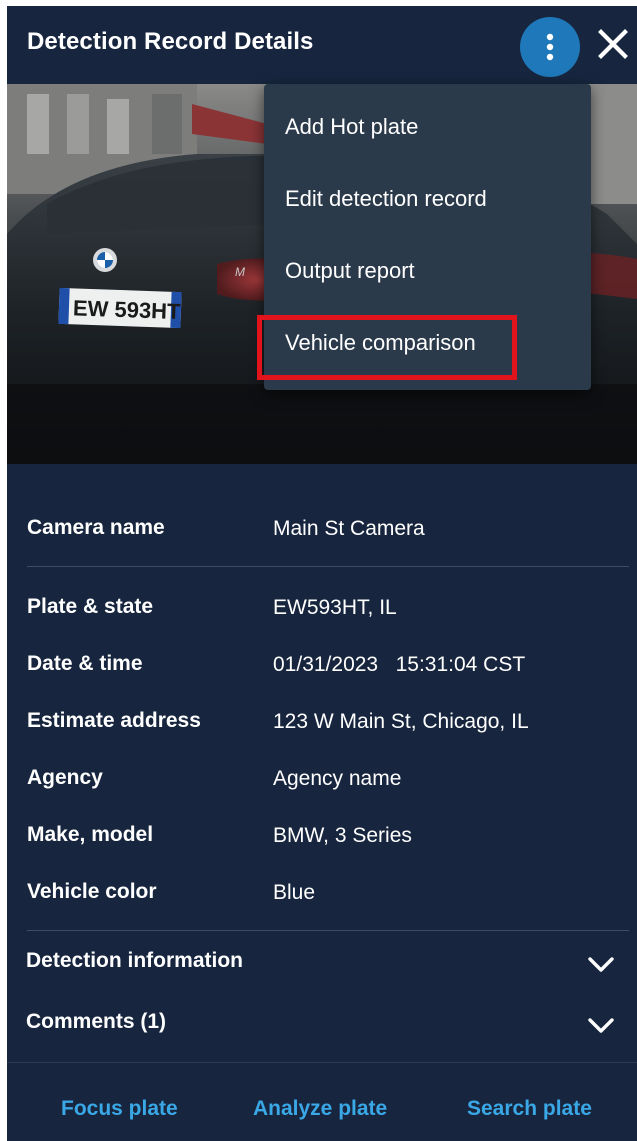  What do you see at coordinates (92, 891) in the screenshot?
I see `detail-label: Vehicle color` at bounding box center [92, 891].